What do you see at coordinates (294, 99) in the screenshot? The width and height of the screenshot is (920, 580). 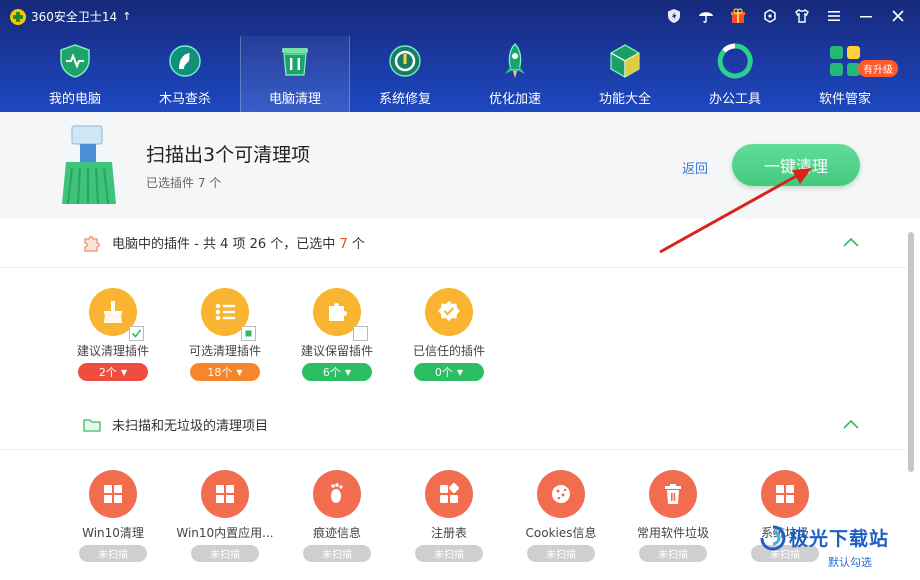 I see `nav-label: 电脑清理` at bounding box center [294, 99].